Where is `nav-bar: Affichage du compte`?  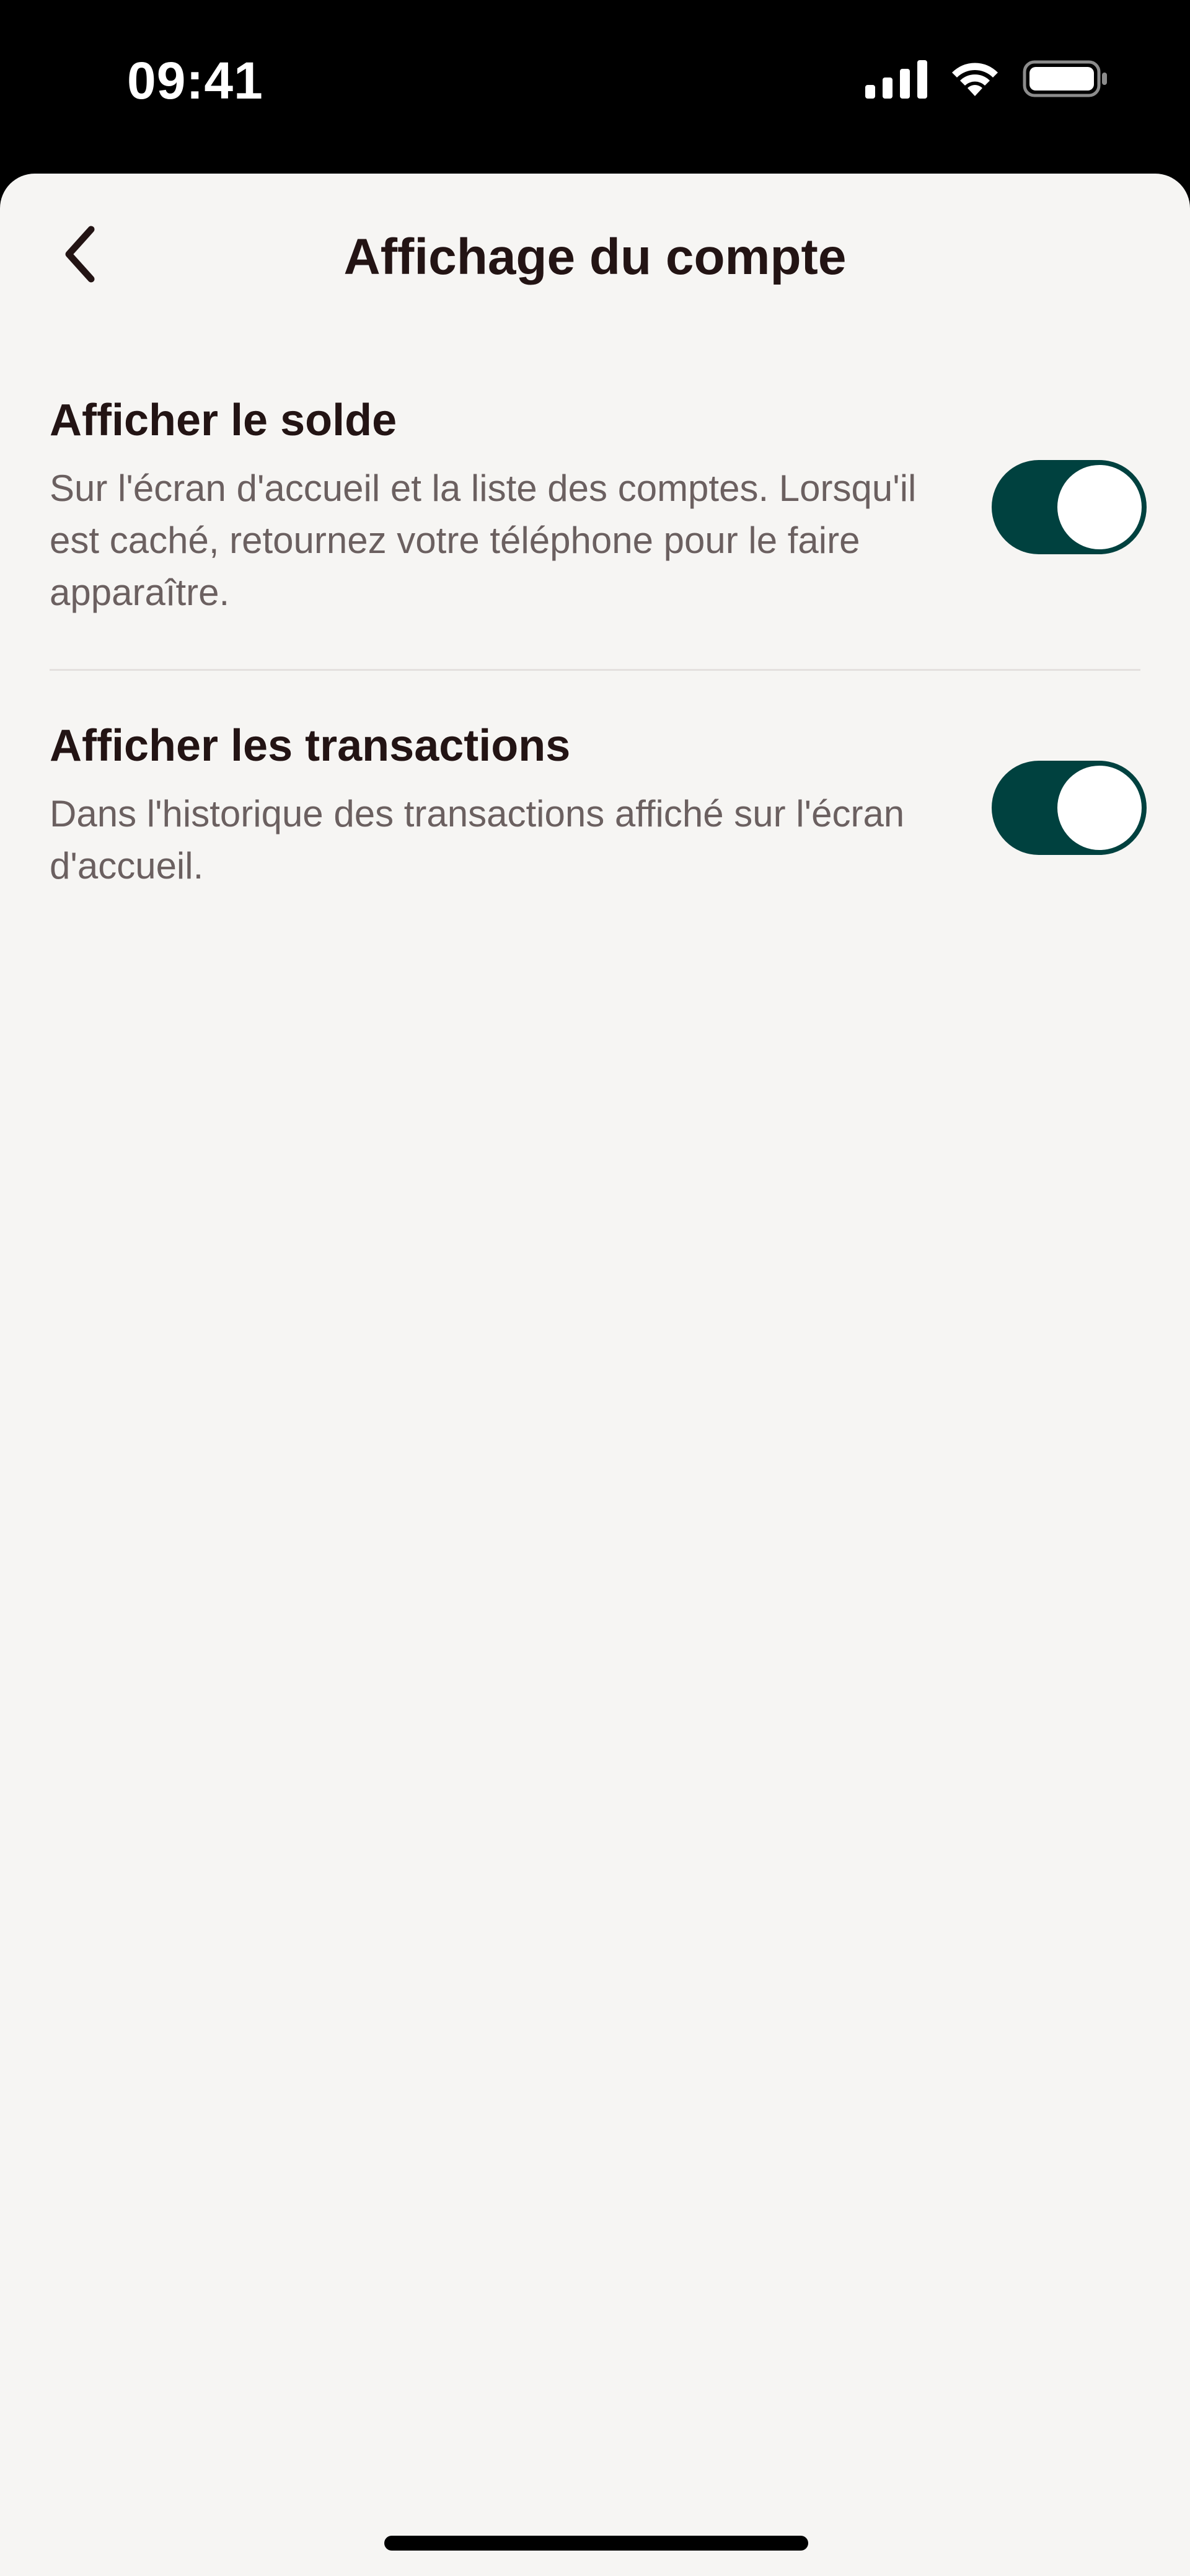
nav-bar: Affichage du compte is located at coordinates (595, 260).